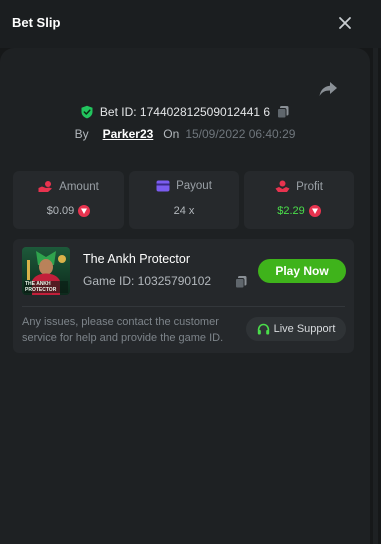 This screenshot has width=381, height=544. What do you see at coordinates (171, 134) in the screenshot?
I see `on-label: On` at bounding box center [171, 134].